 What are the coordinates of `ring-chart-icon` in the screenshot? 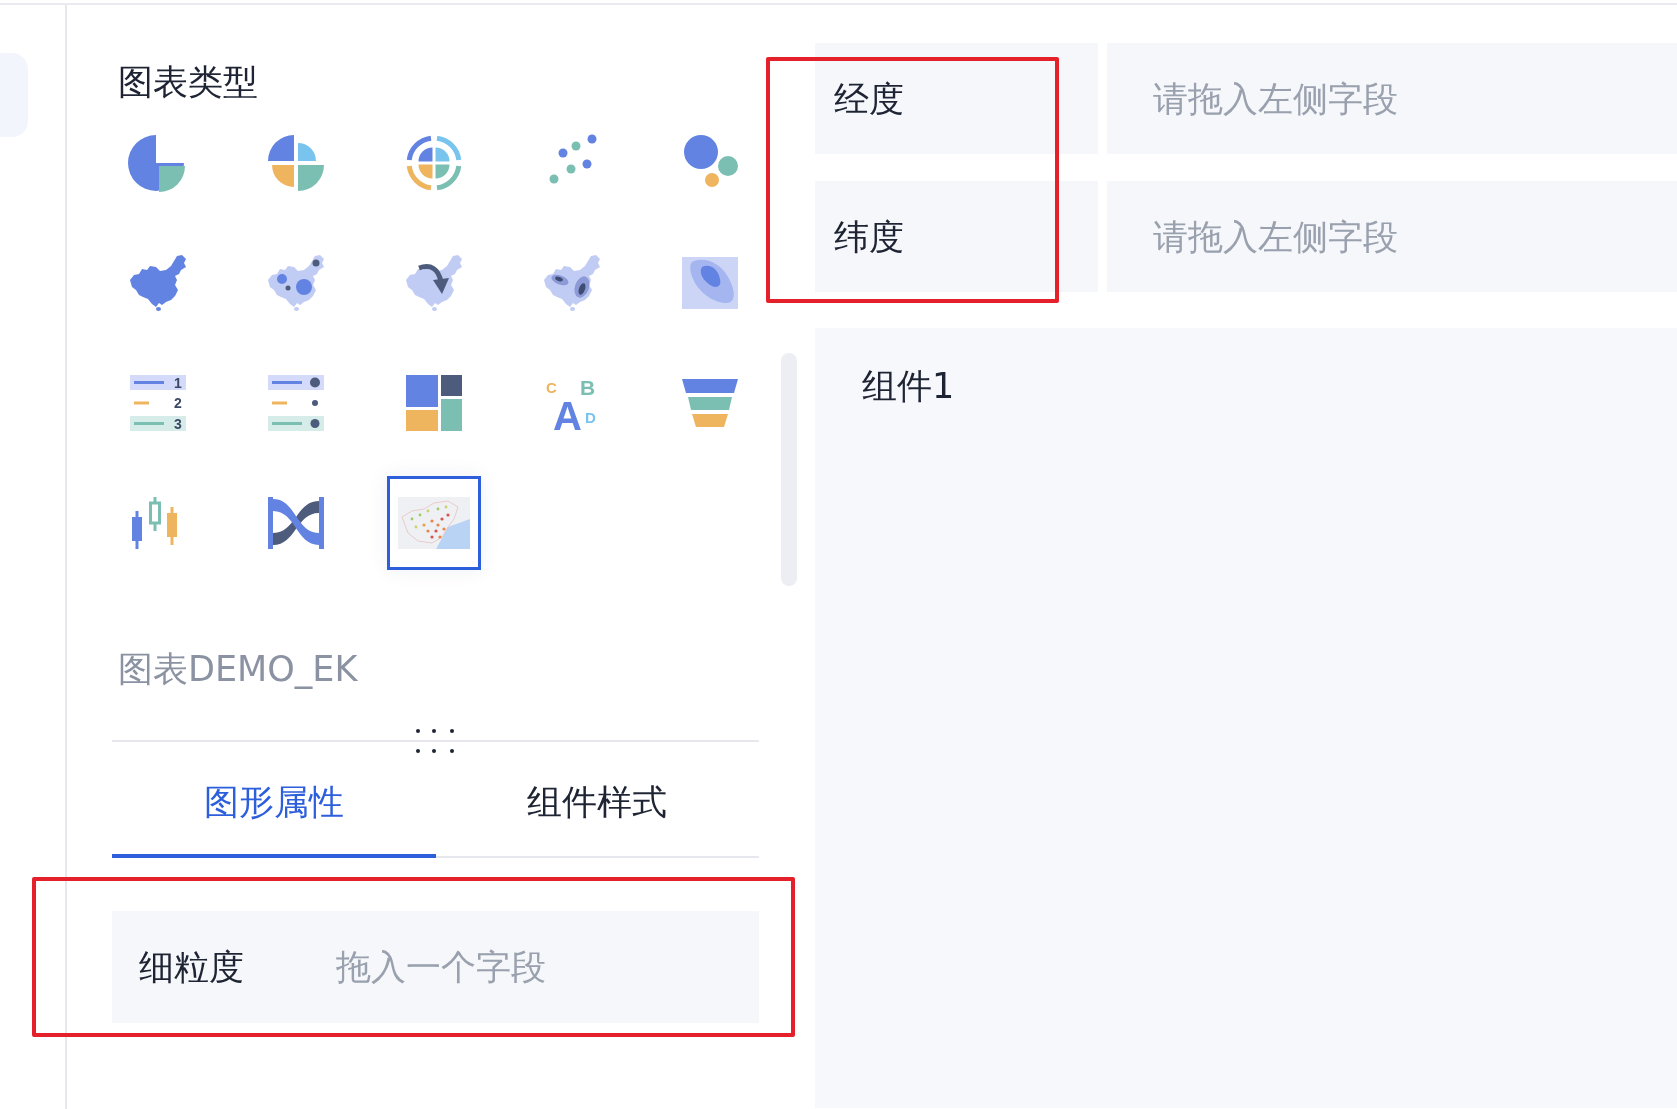 It's located at (434, 163).